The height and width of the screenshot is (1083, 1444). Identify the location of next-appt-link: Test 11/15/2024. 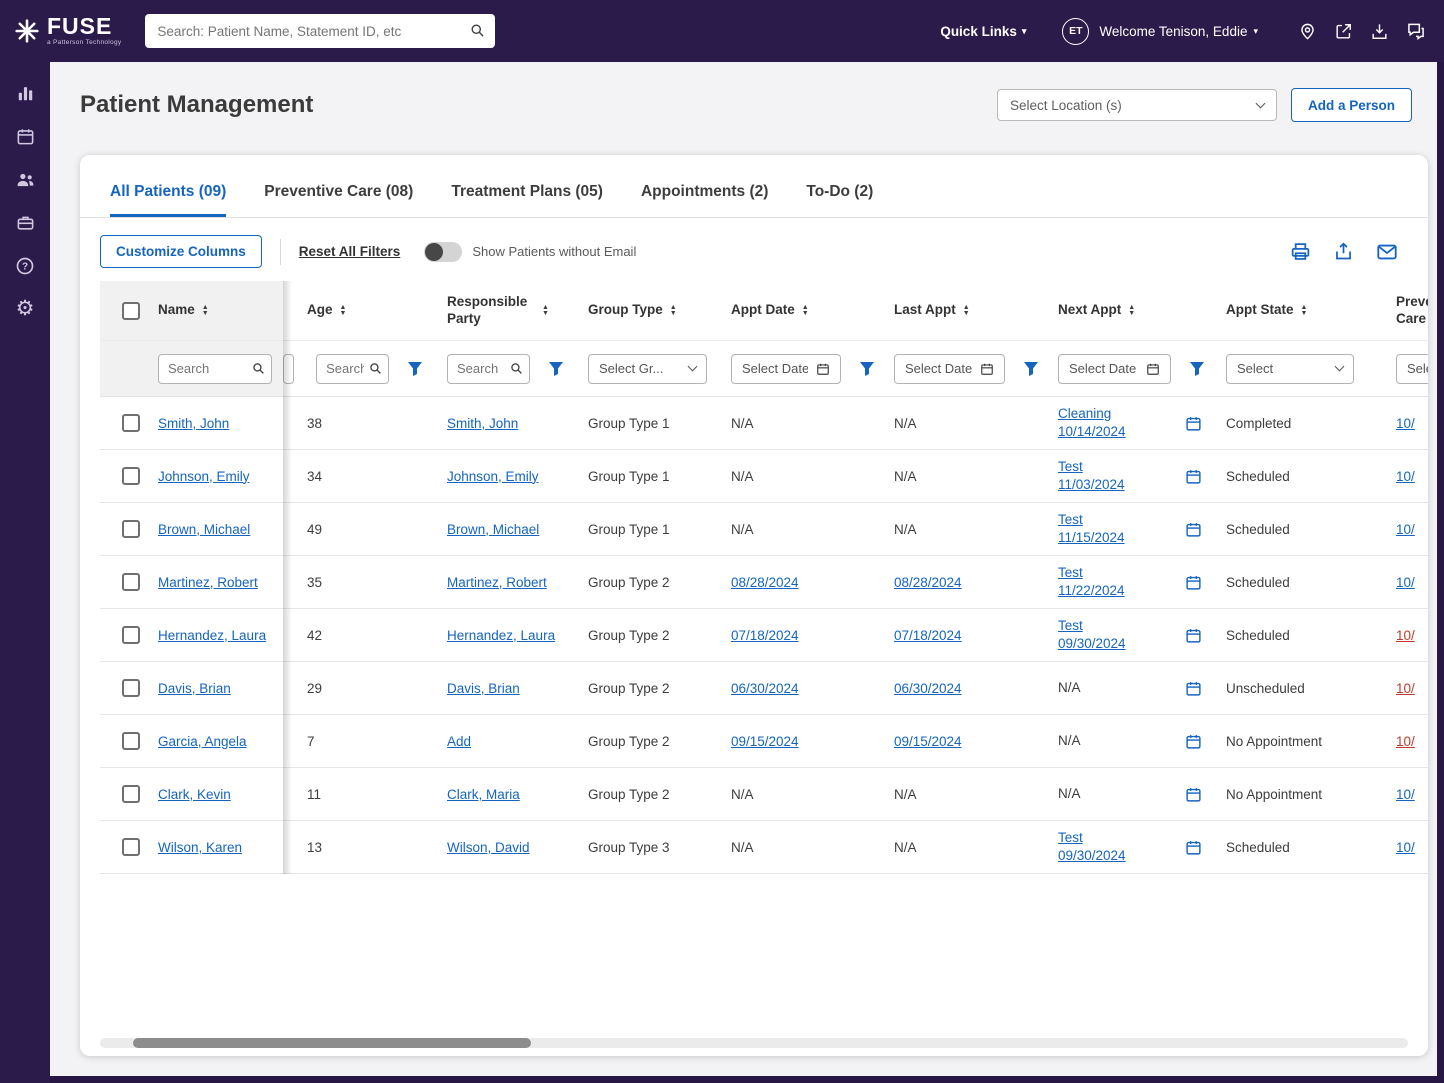
(1091, 529).